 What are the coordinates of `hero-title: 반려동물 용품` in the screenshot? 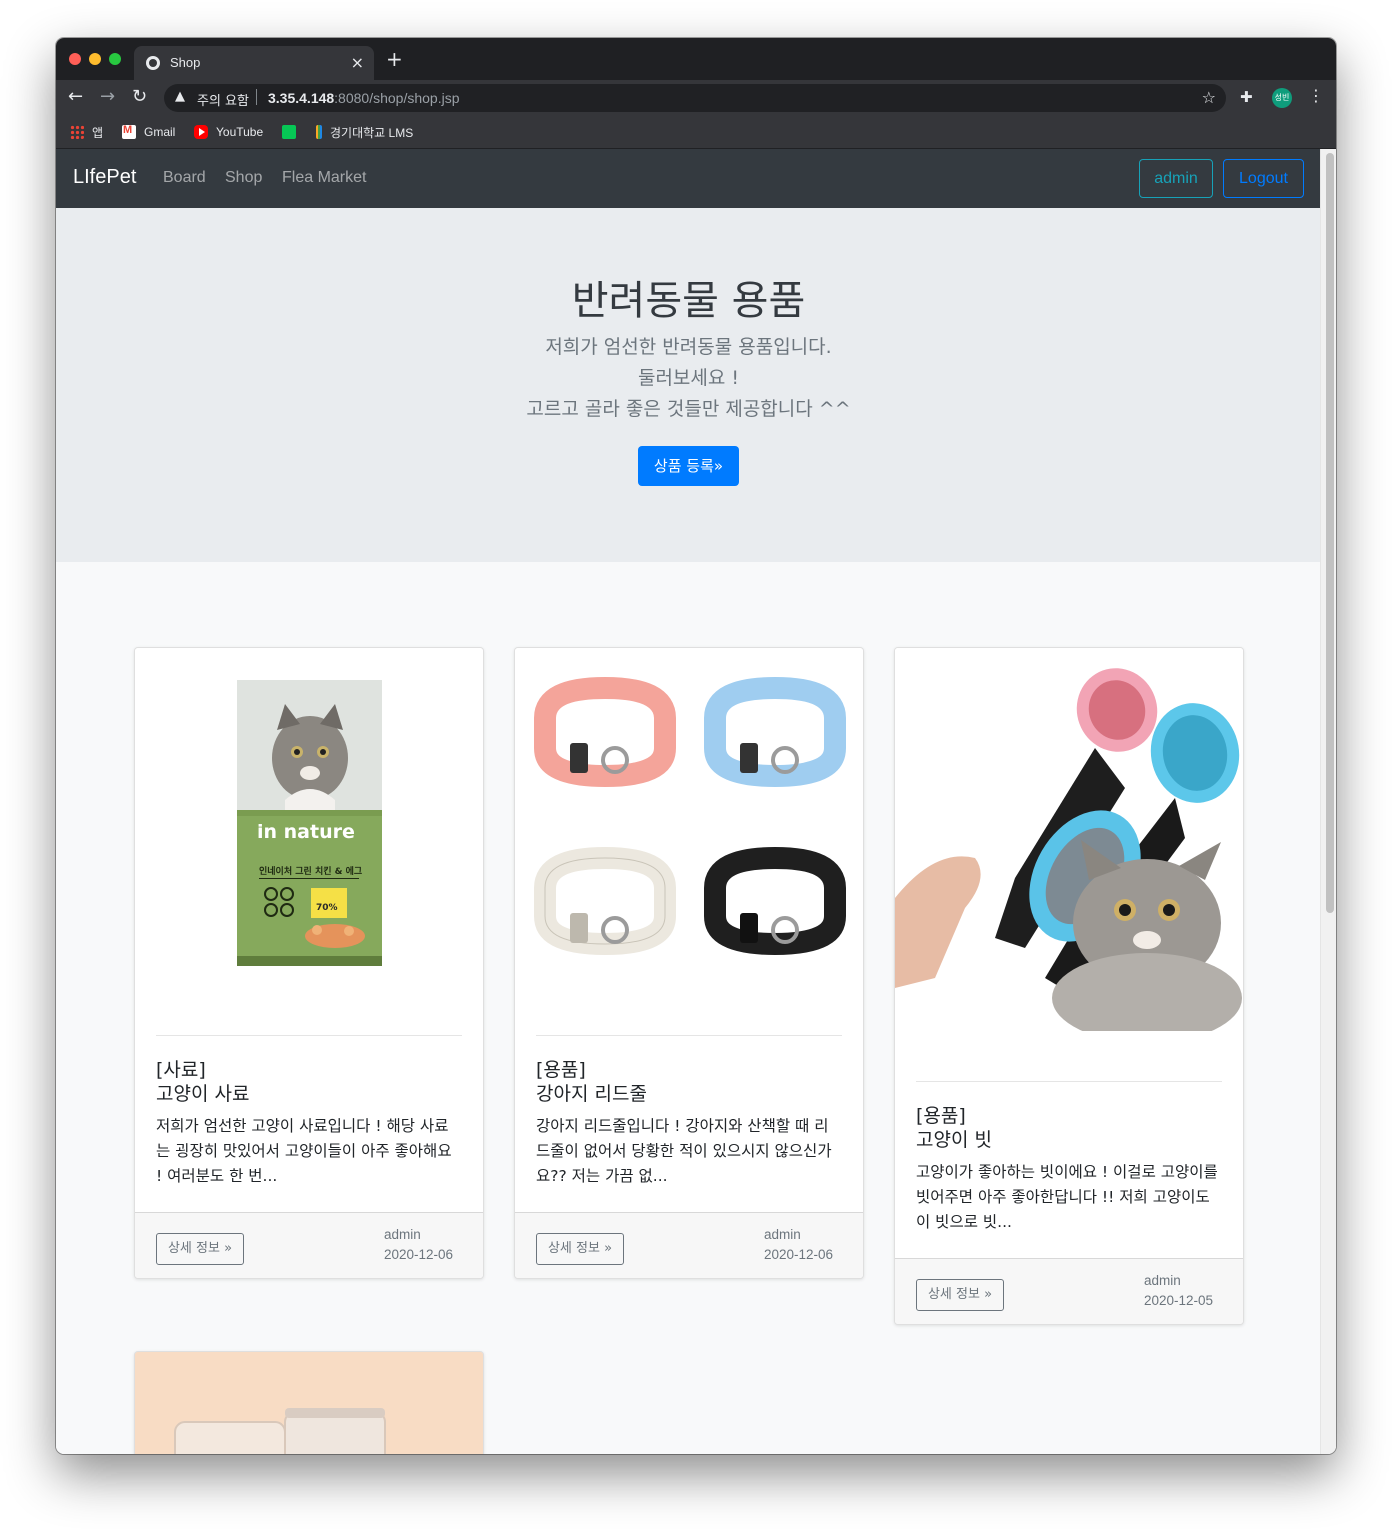 It's located at (688, 301).